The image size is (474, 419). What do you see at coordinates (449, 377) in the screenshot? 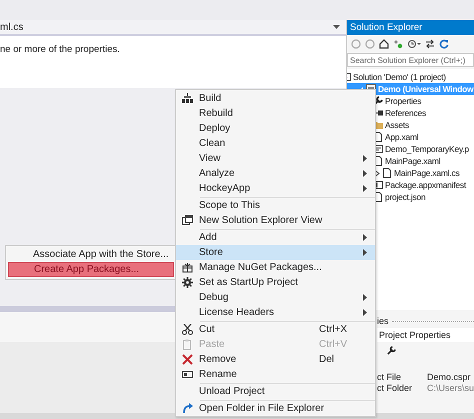
I see `property-value: Demo.cspr` at bounding box center [449, 377].